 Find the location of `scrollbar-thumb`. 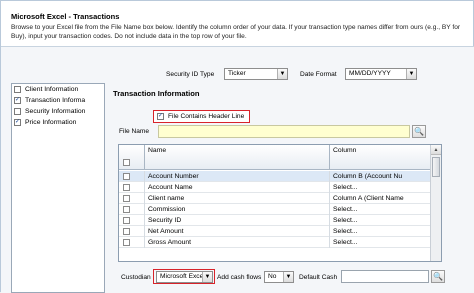

scrollbar-thumb is located at coordinates (436, 167).